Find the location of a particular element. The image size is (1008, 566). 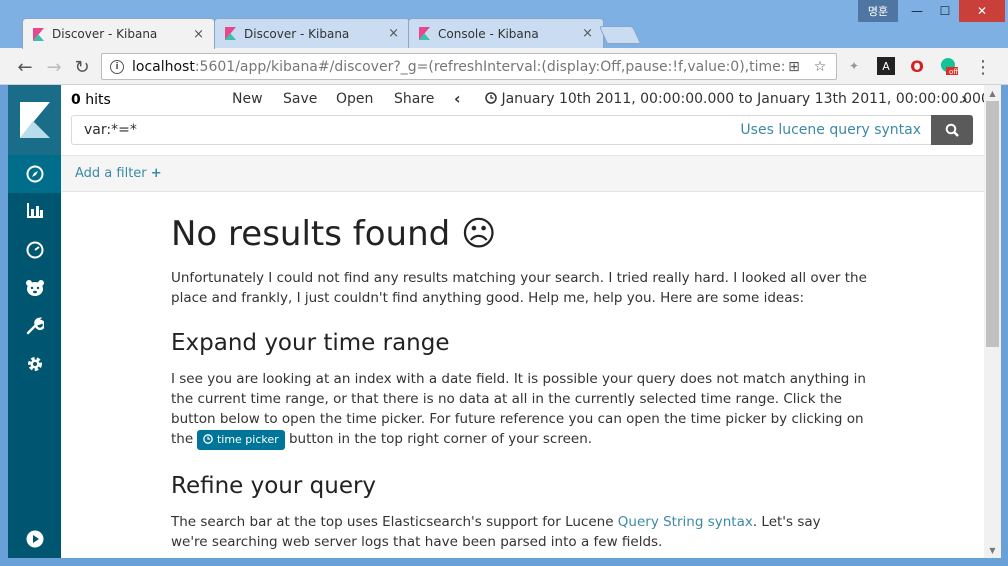

frown-face-icon: ☹ is located at coordinates (479, 234).